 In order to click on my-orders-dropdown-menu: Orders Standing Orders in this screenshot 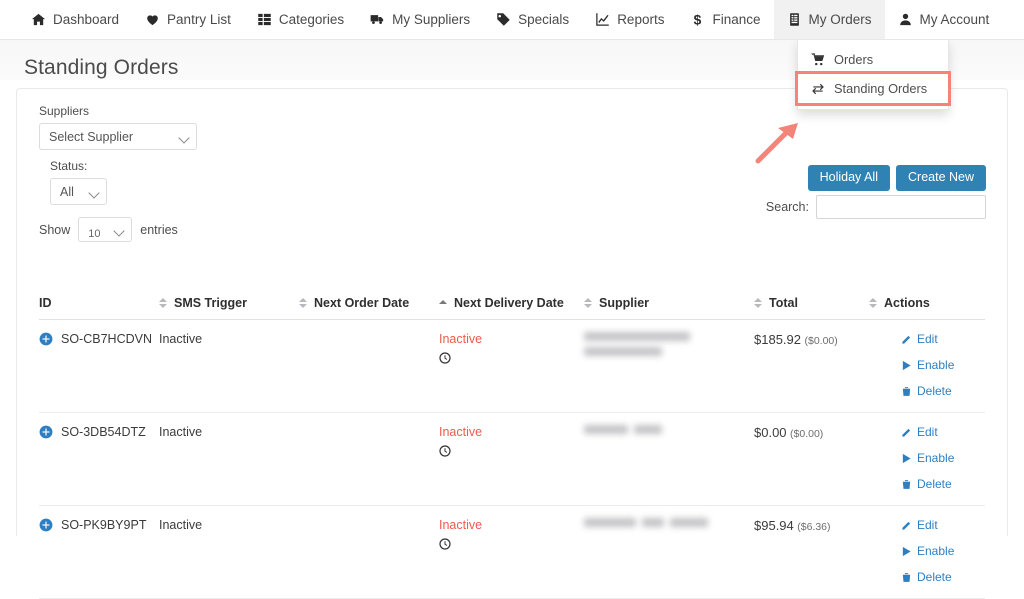, I will do `click(873, 75)`.